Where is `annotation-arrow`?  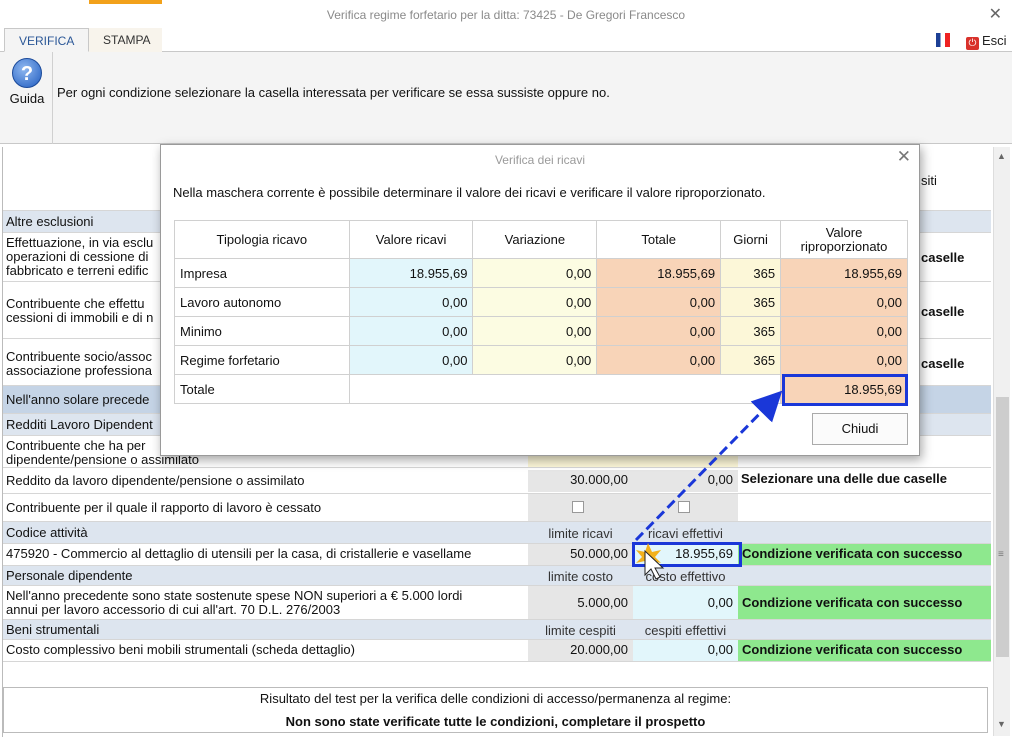 annotation-arrow is located at coordinates (708, 485).